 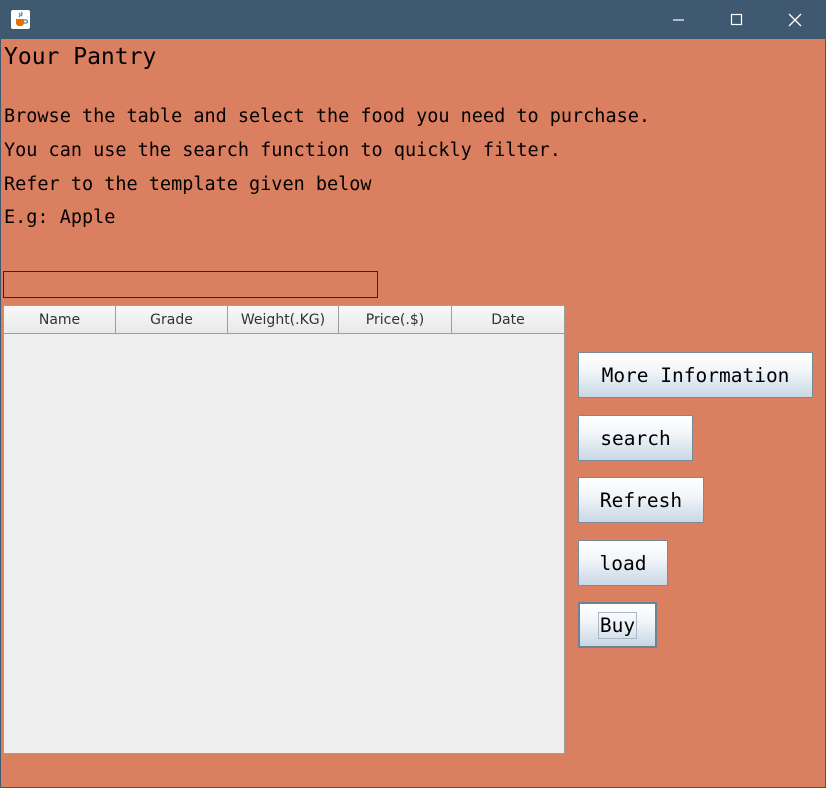 I want to click on buy-button: Buy, so click(x=617, y=625).